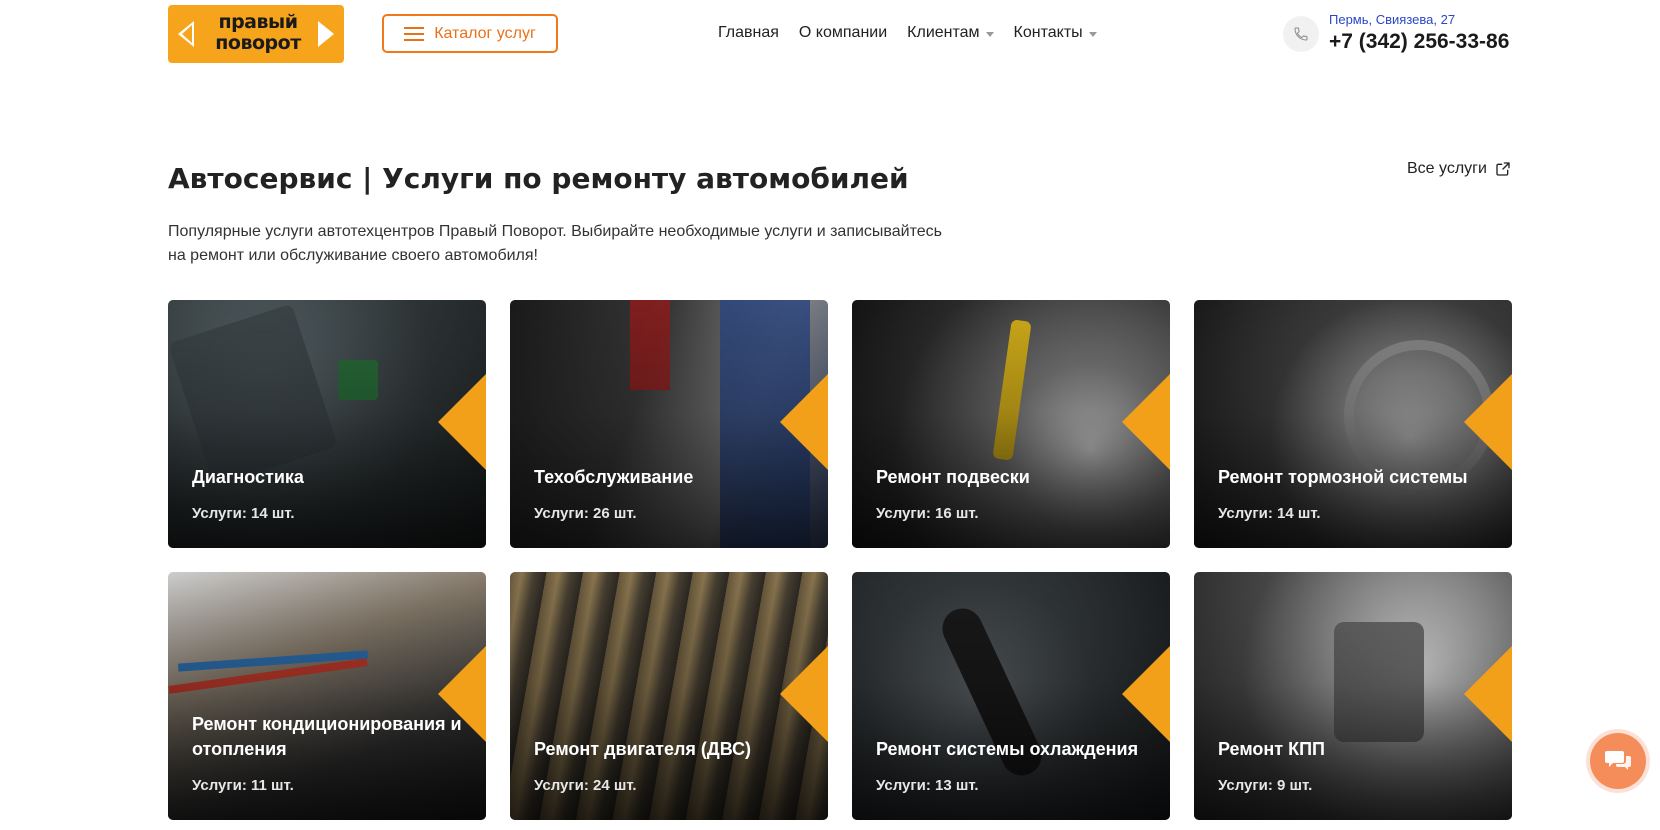  I want to click on service-card-diagnostics: Диагностика Услуги: 14 шт., so click(327, 424).